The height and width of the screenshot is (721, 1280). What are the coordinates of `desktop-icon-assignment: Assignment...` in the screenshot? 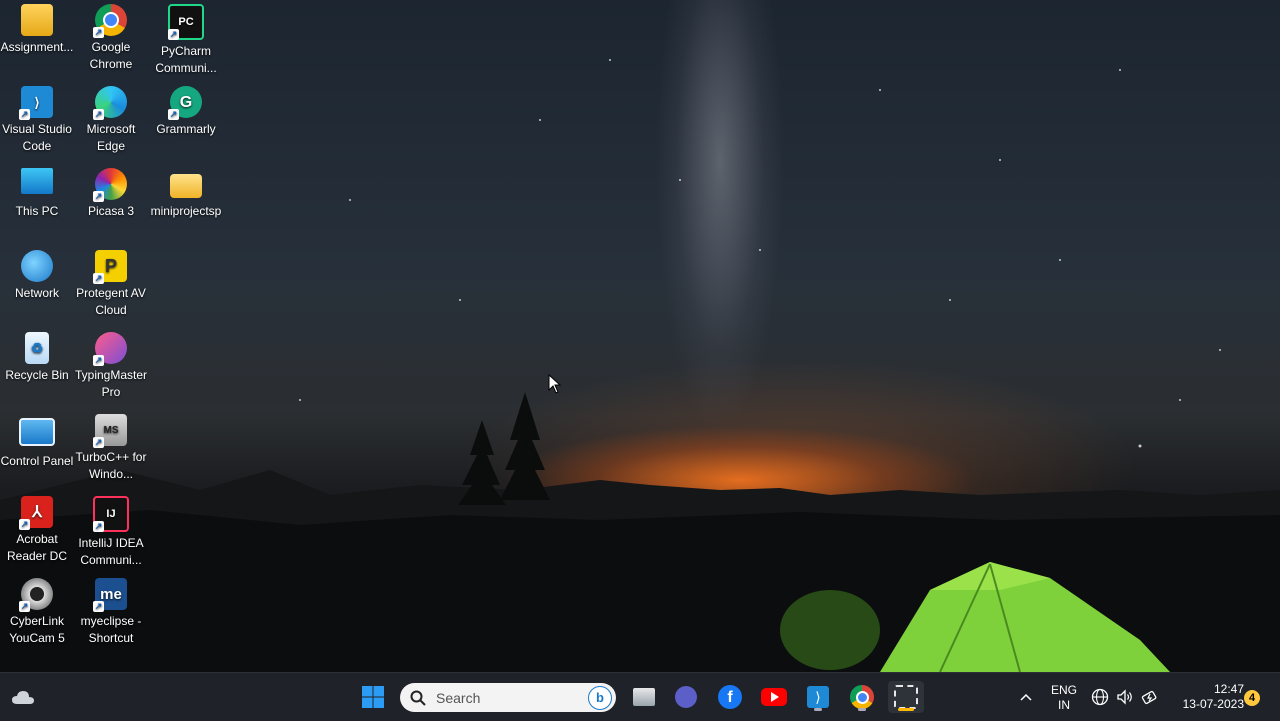 It's located at (37, 28).